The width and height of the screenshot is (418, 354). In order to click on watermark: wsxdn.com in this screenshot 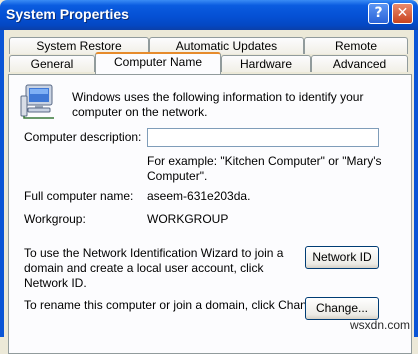, I will do `click(380, 325)`.